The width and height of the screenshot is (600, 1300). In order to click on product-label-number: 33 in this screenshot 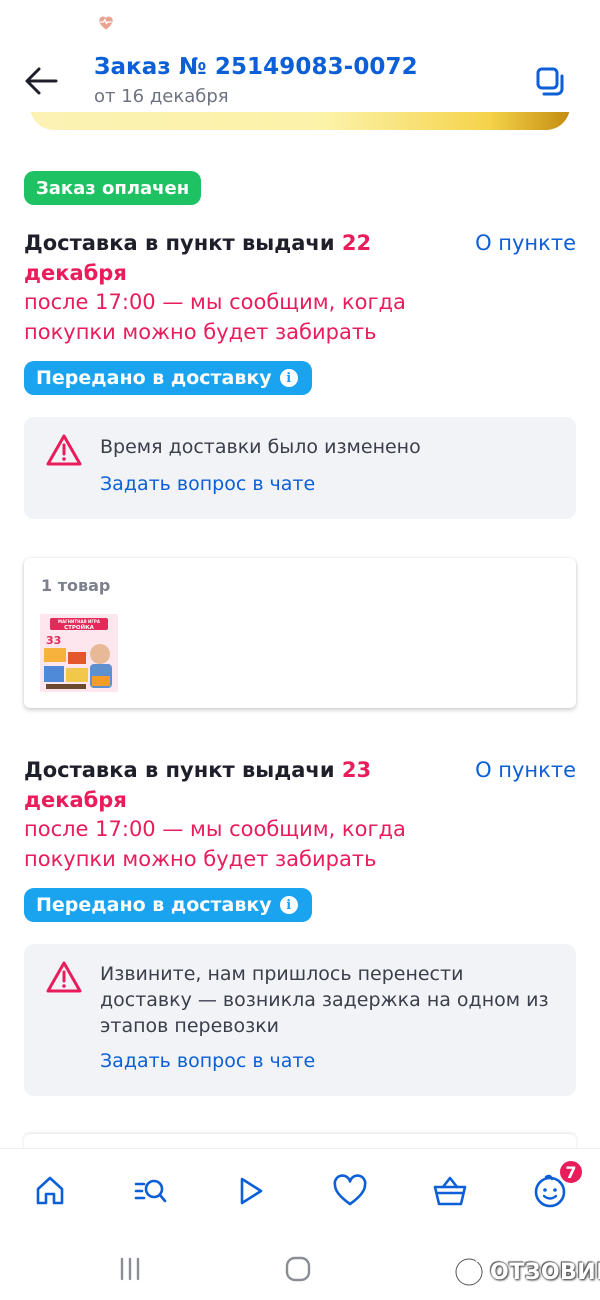, I will do `click(53, 640)`.